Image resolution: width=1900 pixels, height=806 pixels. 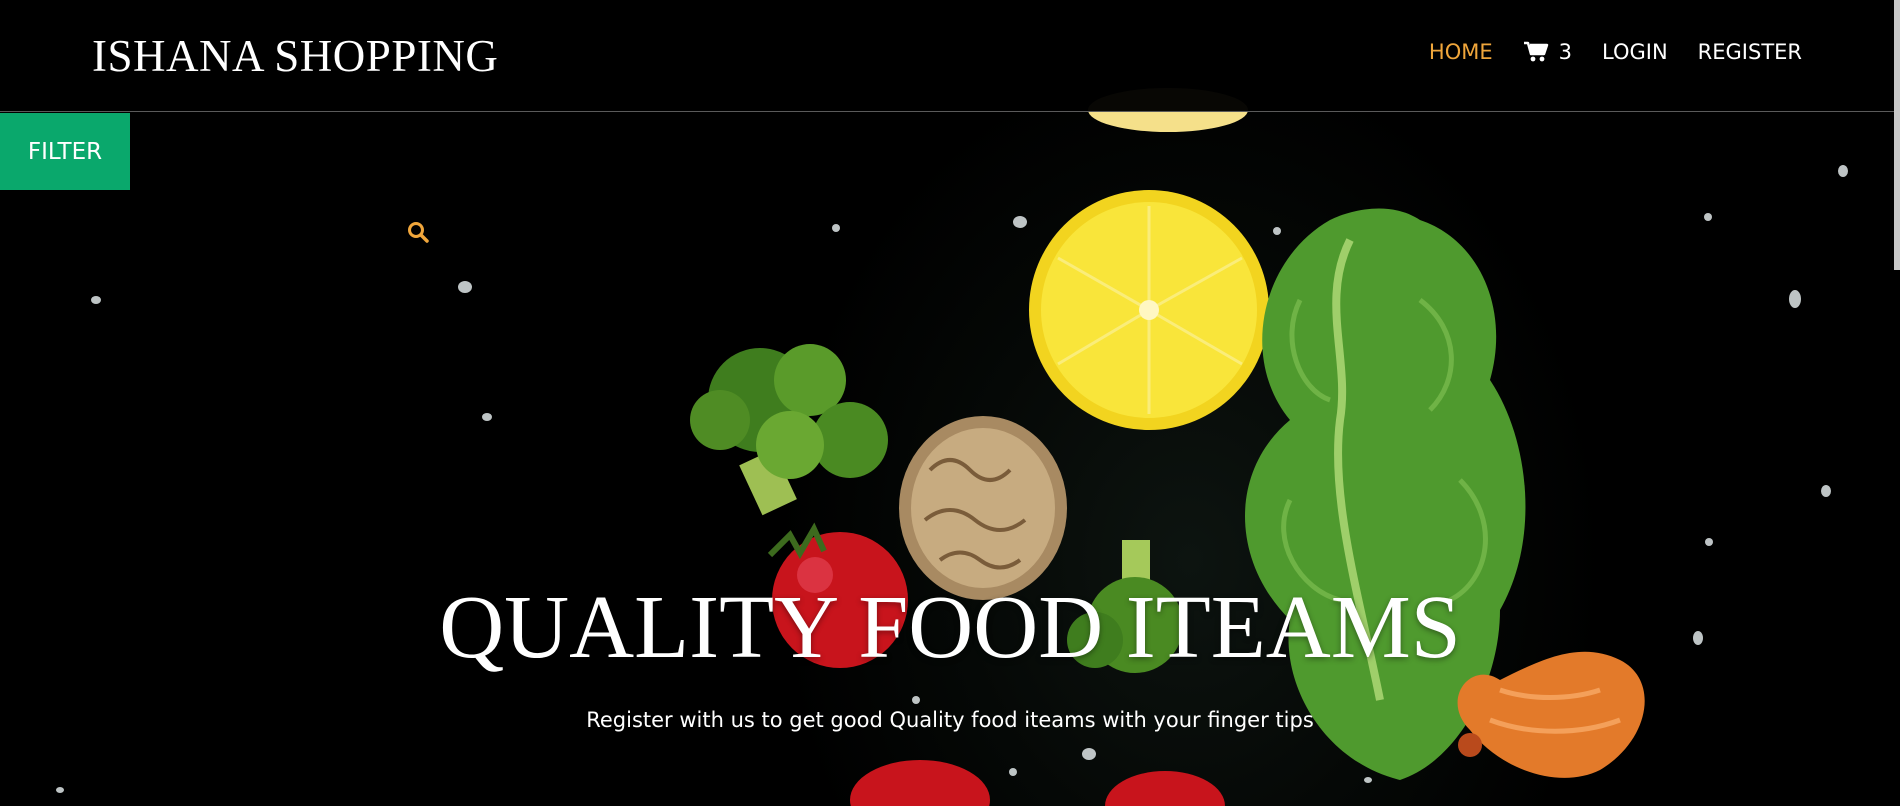 I want to click on broccoli, so click(x=789, y=430).